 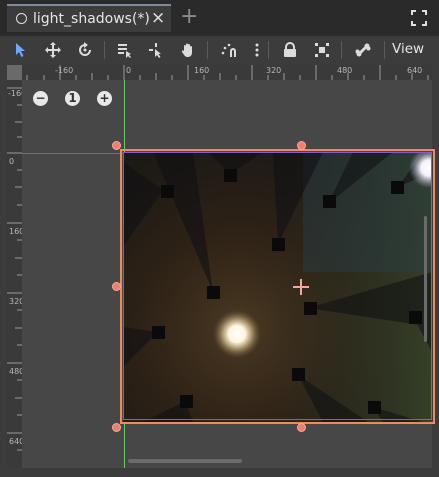 What do you see at coordinates (116, 145) in the screenshot?
I see `resize-handle-top-left` at bounding box center [116, 145].